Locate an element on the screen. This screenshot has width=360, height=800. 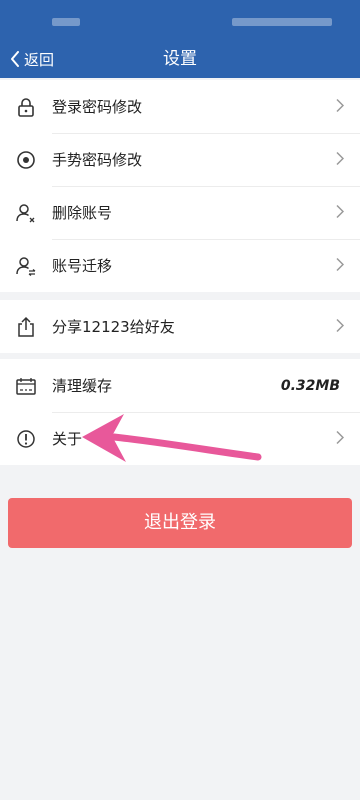
row-label: 登录密码修改 is located at coordinates (97, 107).